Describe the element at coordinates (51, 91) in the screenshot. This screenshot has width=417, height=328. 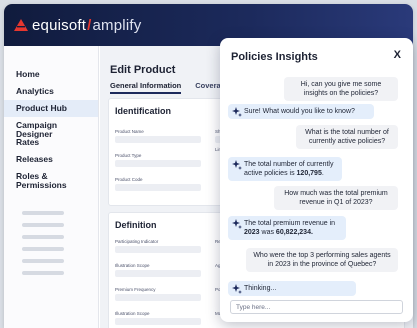
I see `sidebar-item-analytics: Analytics` at that location.